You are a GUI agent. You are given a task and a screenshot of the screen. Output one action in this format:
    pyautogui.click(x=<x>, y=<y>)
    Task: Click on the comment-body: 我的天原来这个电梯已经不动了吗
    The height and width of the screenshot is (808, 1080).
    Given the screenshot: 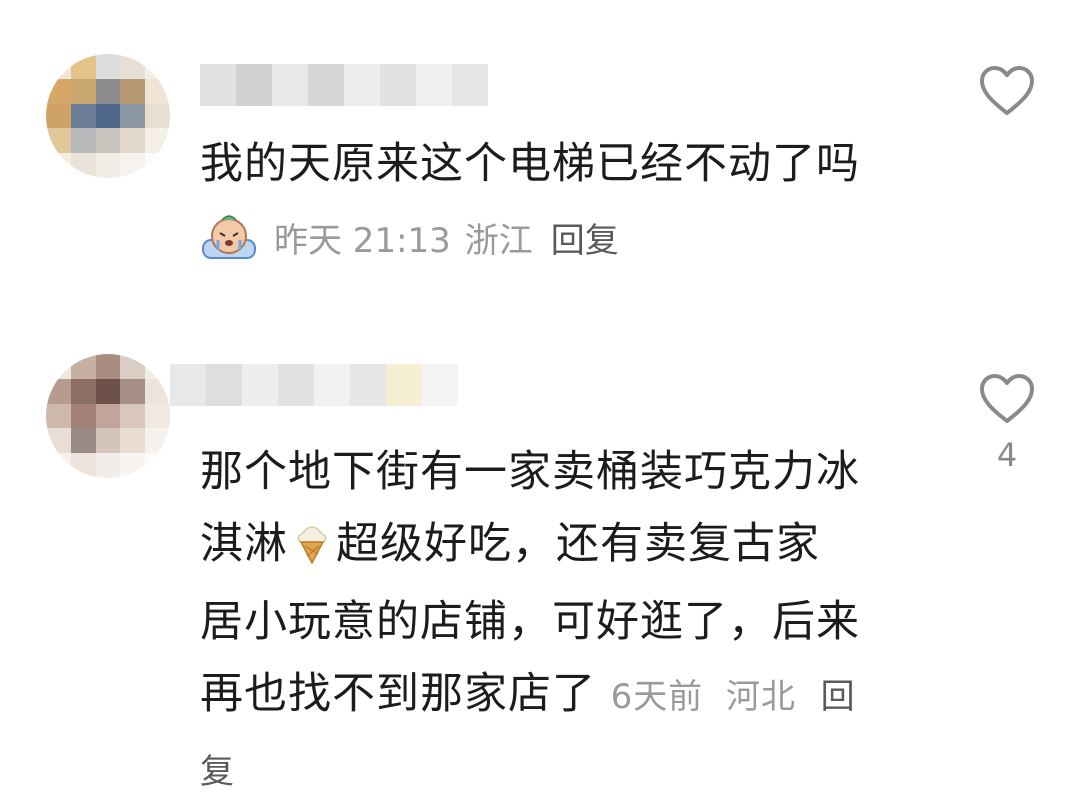 What is the action you would take?
    pyautogui.click(x=530, y=164)
    